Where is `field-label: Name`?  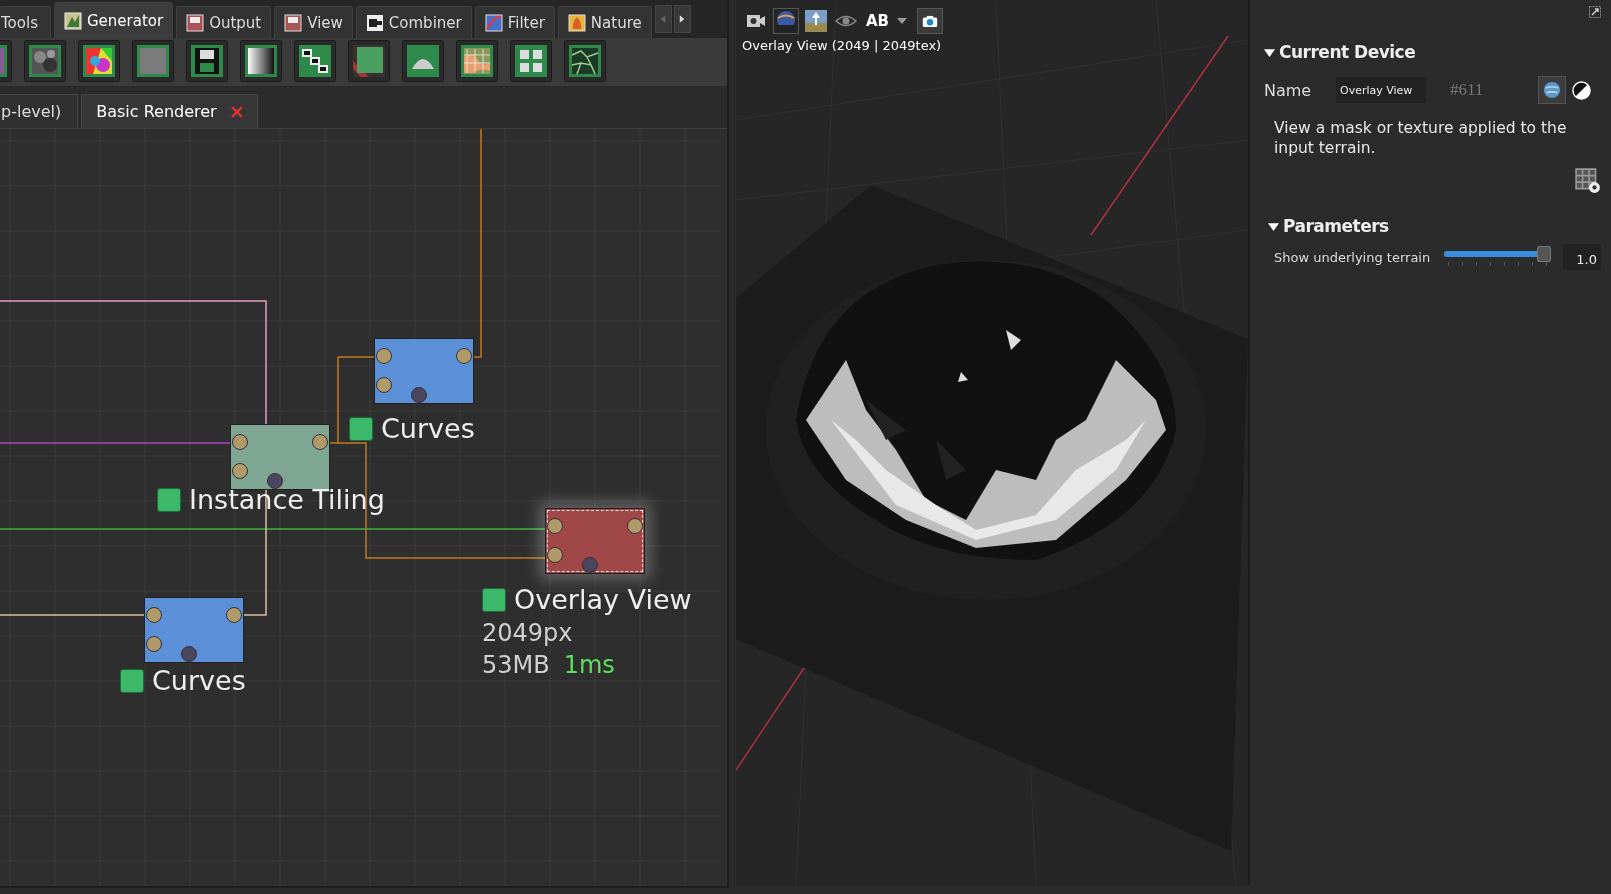 field-label: Name is located at coordinates (1288, 90).